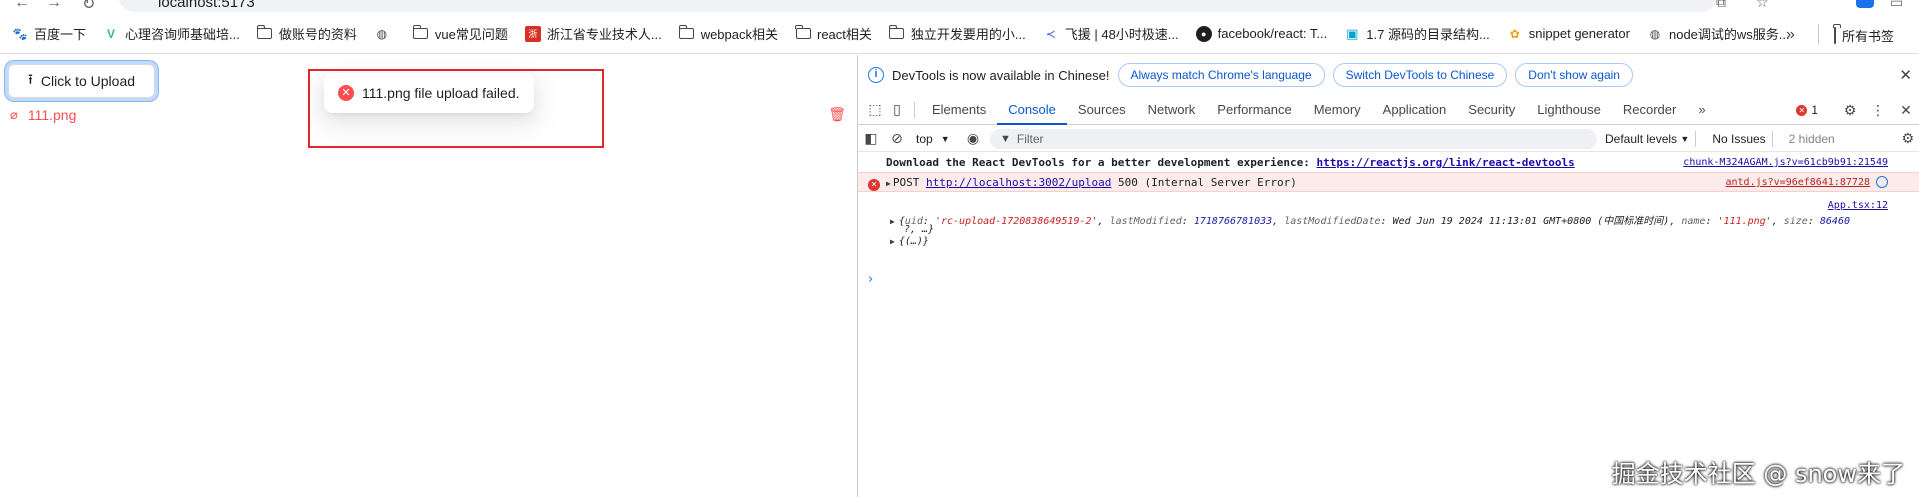 The width and height of the screenshot is (1919, 497). Describe the element at coordinates (1701, 110) in the screenshot. I see `more-tabs-icon: »` at that location.